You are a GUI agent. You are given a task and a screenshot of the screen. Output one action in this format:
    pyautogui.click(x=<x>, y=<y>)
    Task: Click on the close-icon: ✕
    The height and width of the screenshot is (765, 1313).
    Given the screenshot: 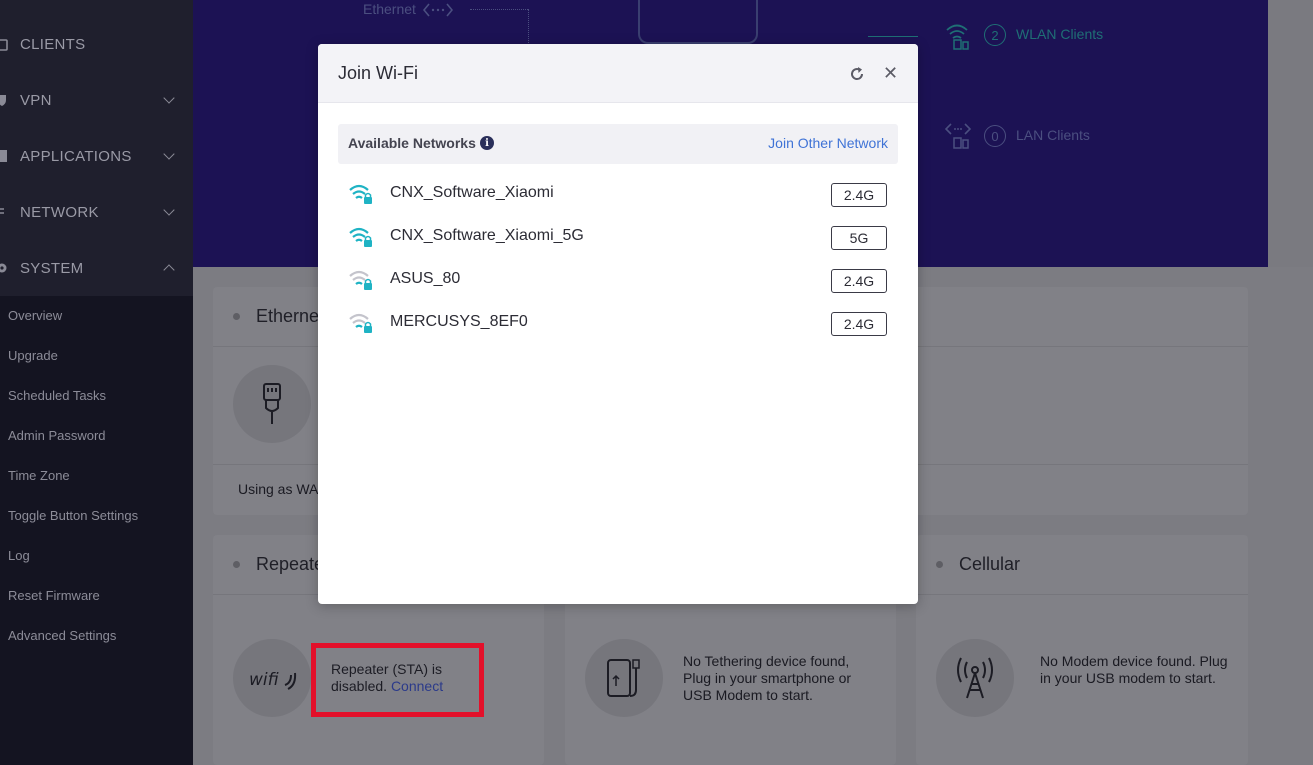 What is the action you would take?
    pyautogui.click(x=891, y=73)
    